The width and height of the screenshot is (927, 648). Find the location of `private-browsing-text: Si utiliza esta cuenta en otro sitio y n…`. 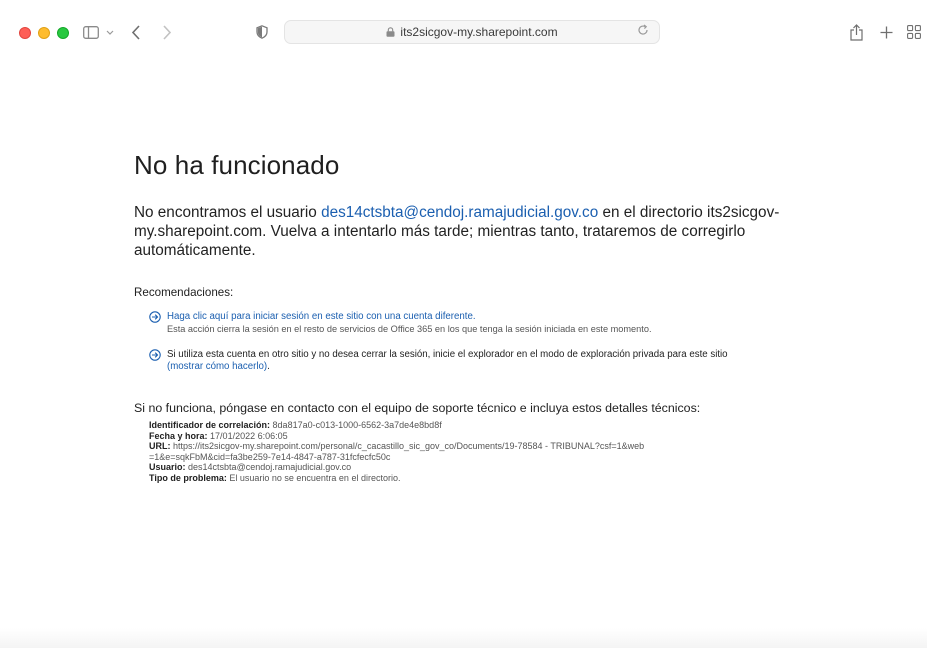

private-browsing-text: Si utiliza esta cuenta en otro sitio y n… is located at coordinates (447, 354).